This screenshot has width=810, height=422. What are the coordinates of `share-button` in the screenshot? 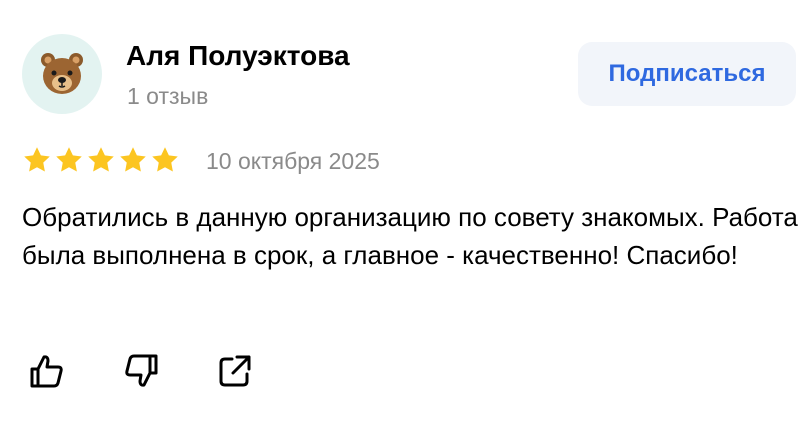 It's located at (235, 371).